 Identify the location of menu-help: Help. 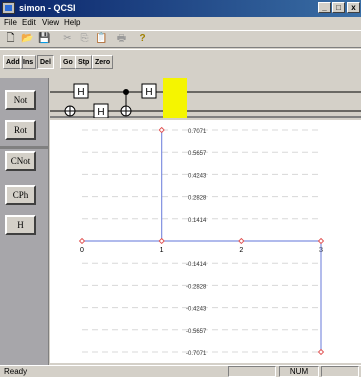
(72, 22).